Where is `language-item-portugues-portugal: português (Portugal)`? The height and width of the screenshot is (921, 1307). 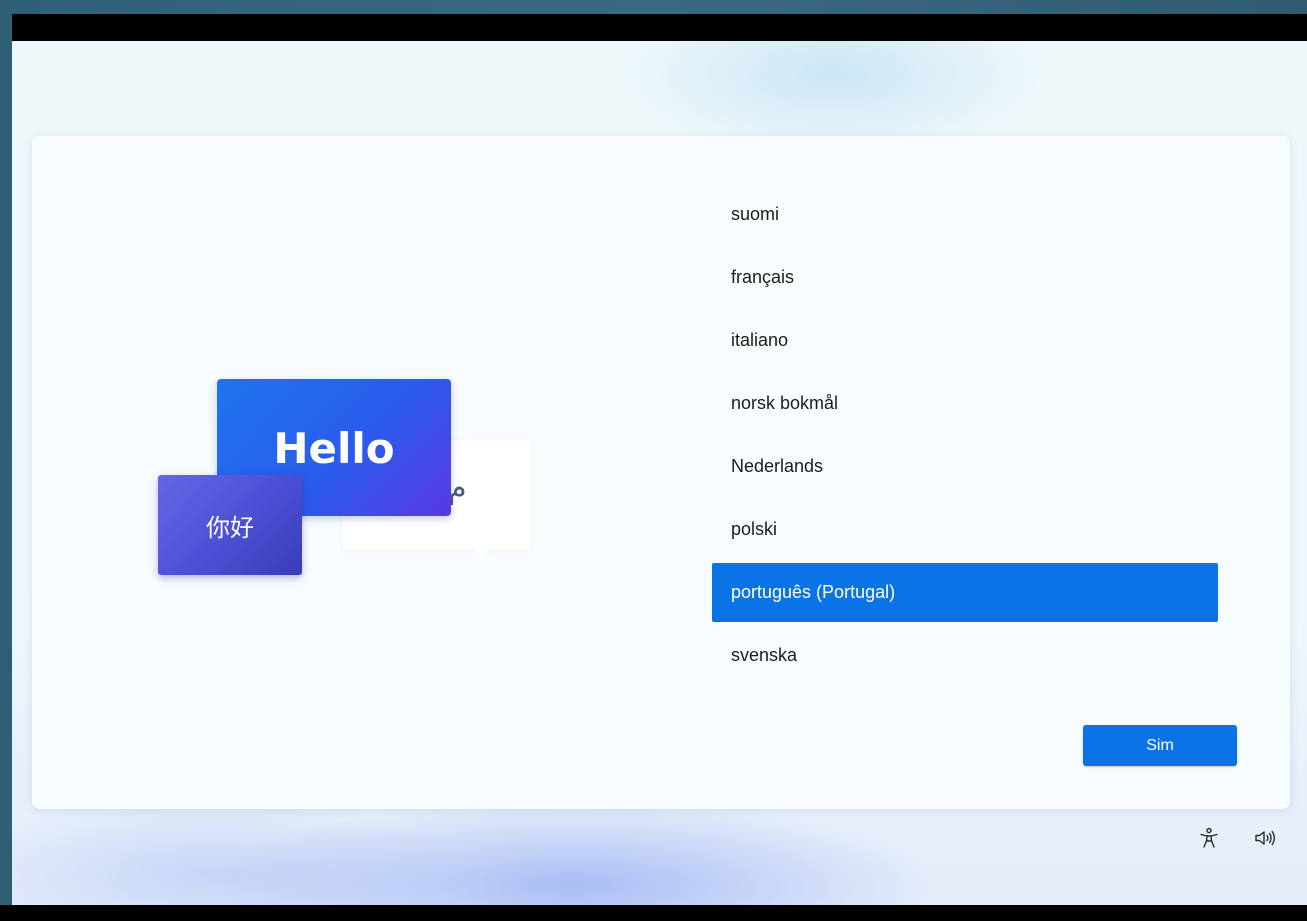 language-item-portugues-portugal: português (Portugal) is located at coordinates (965, 592).